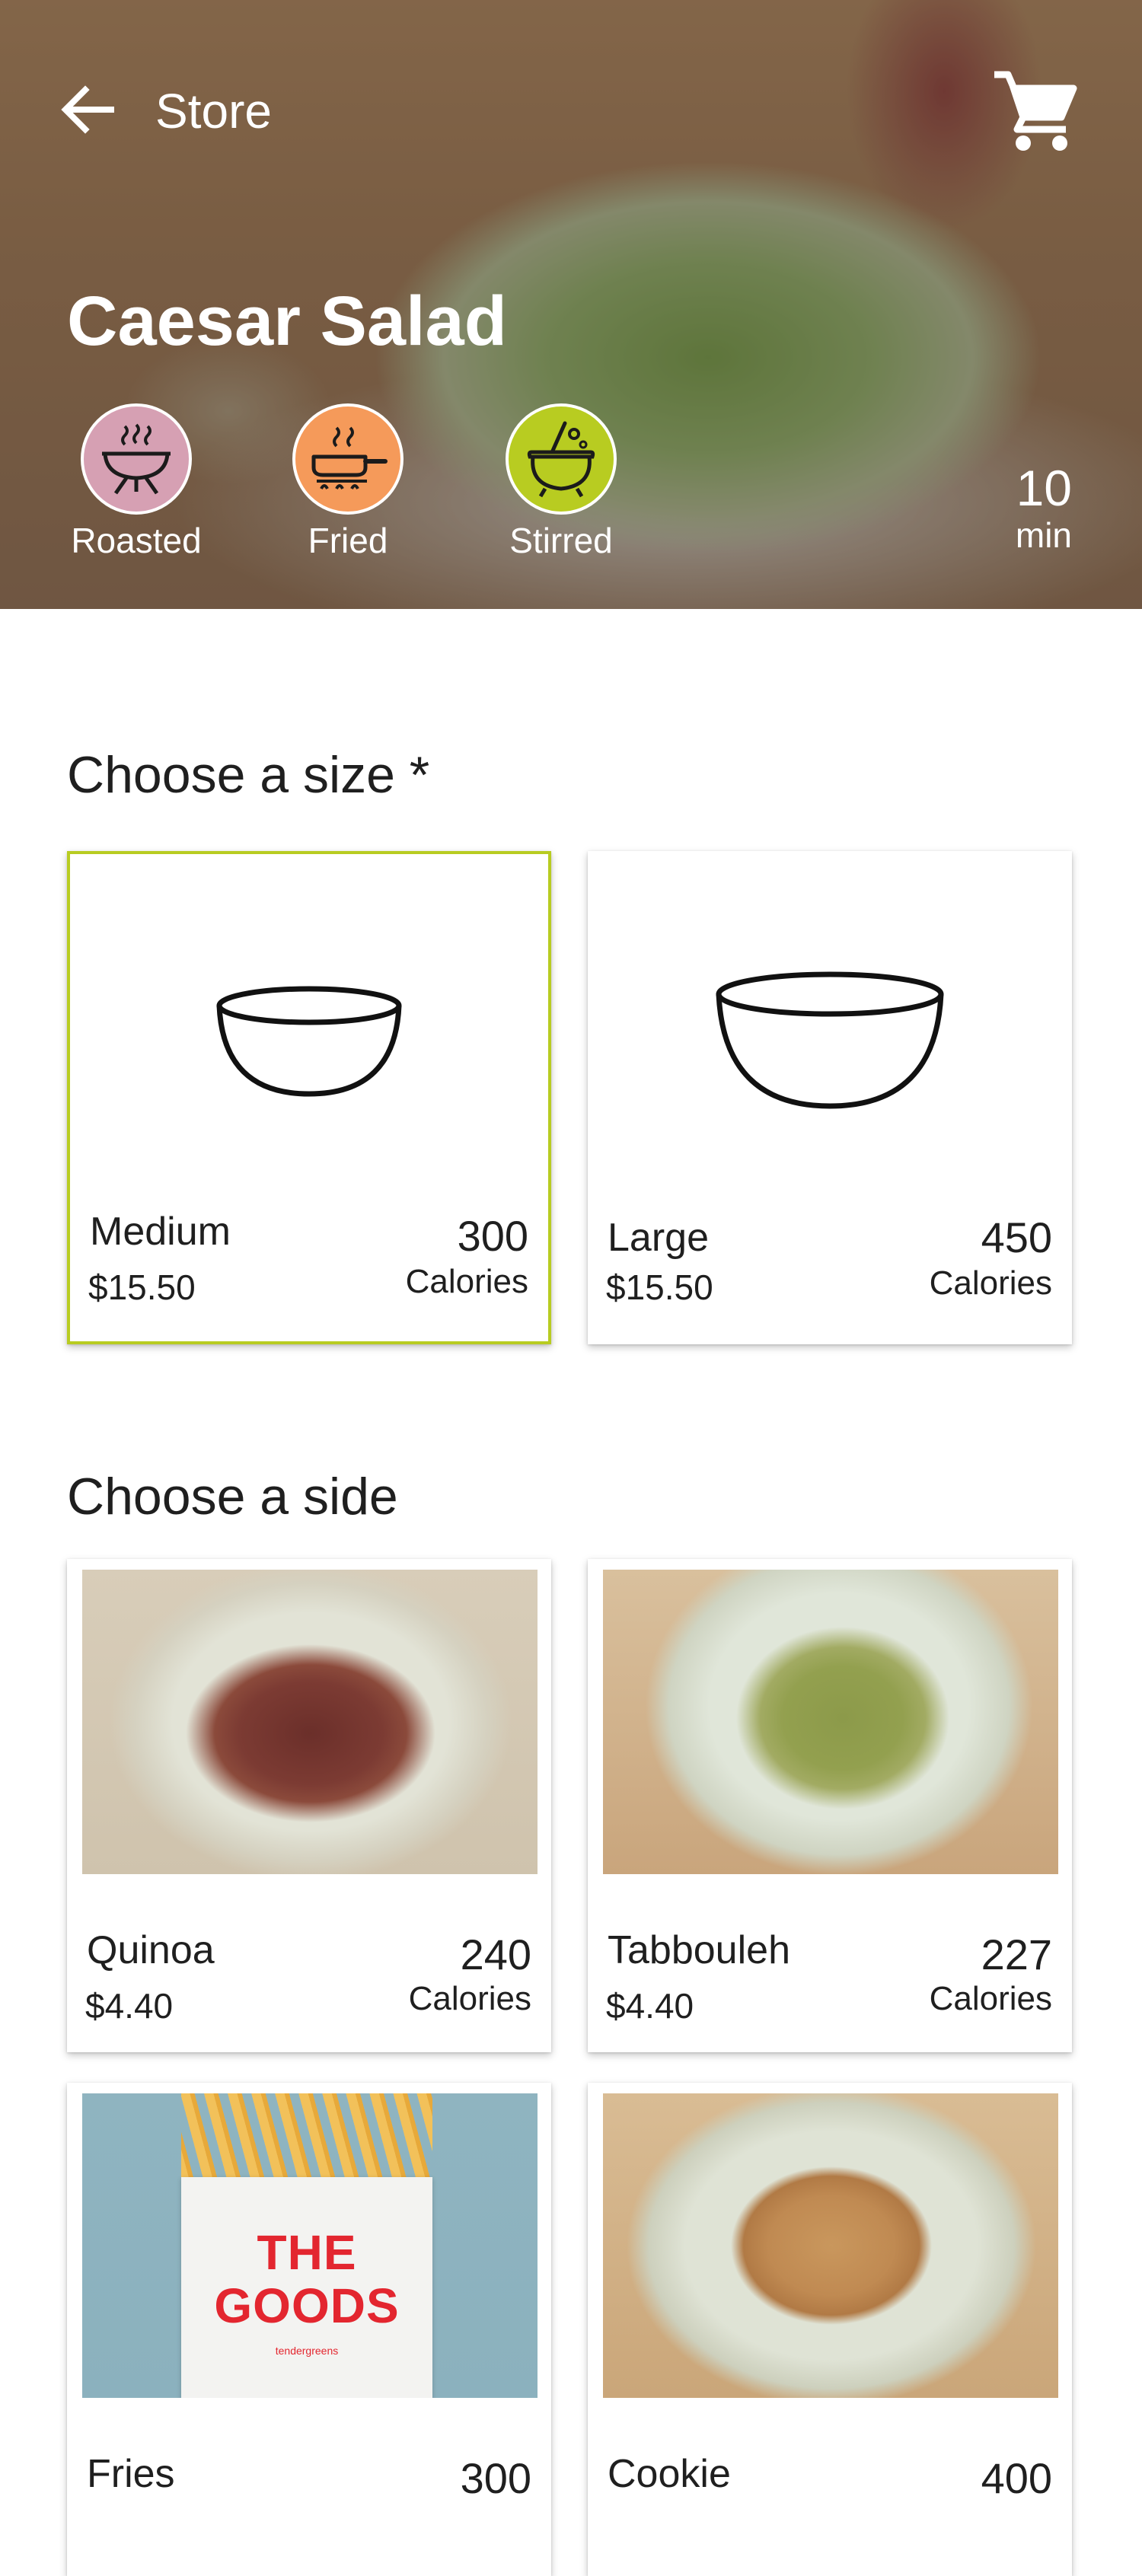  Describe the element at coordinates (1044, 488) in the screenshot. I see `prep-time-value: 10` at that location.